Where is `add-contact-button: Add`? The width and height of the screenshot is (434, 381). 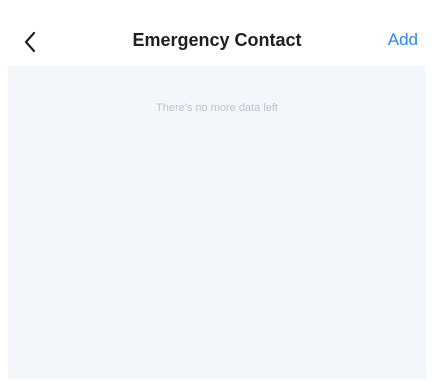 add-contact-button: Add is located at coordinates (403, 42).